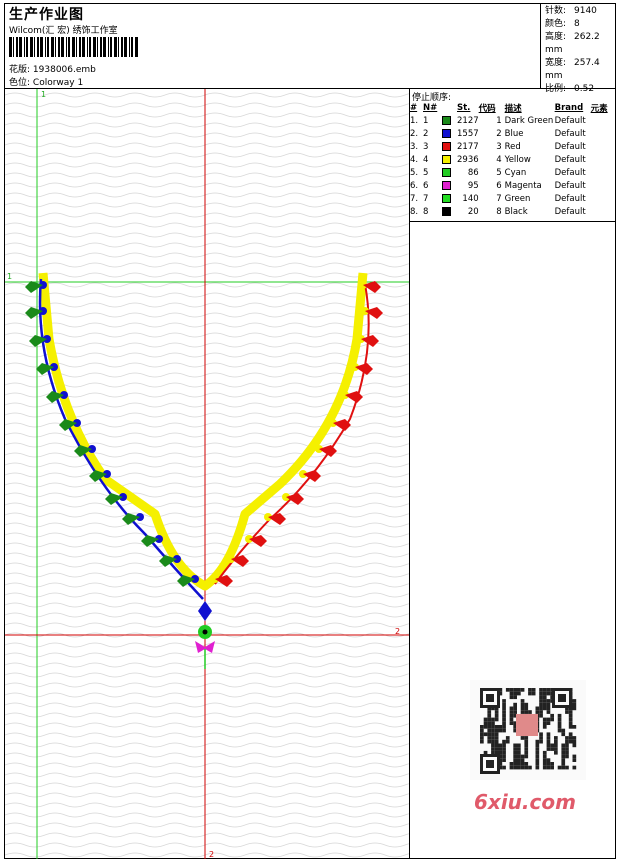 The width and height of the screenshot is (620, 861). Describe the element at coordinates (512, 172) in the screenshot. I see `table-row: 5. 5 86 5 Cyan Default` at that location.